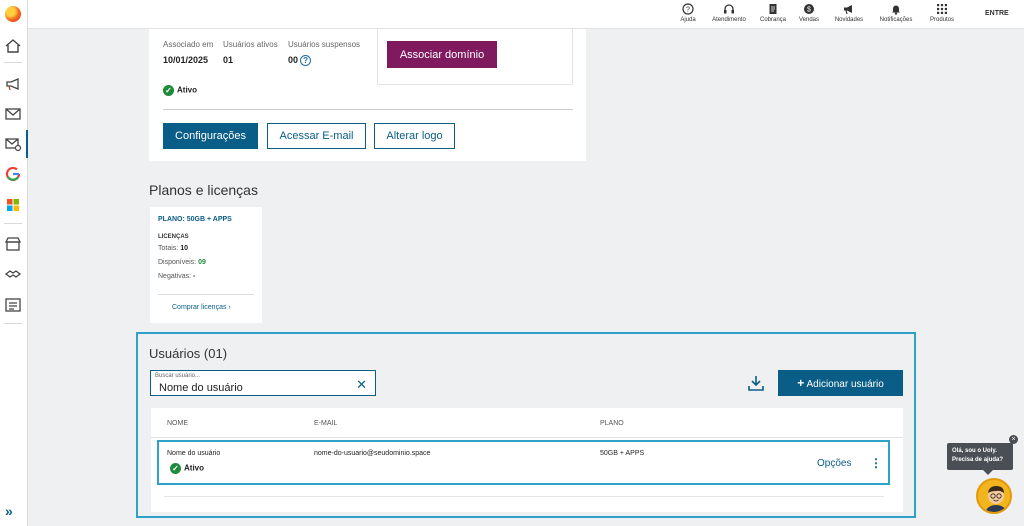 The width and height of the screenshot is (1024, 526). Describe the element at coordinates (202, 262) in the screenshot. I see `licenses-available-value: 09` at that location.